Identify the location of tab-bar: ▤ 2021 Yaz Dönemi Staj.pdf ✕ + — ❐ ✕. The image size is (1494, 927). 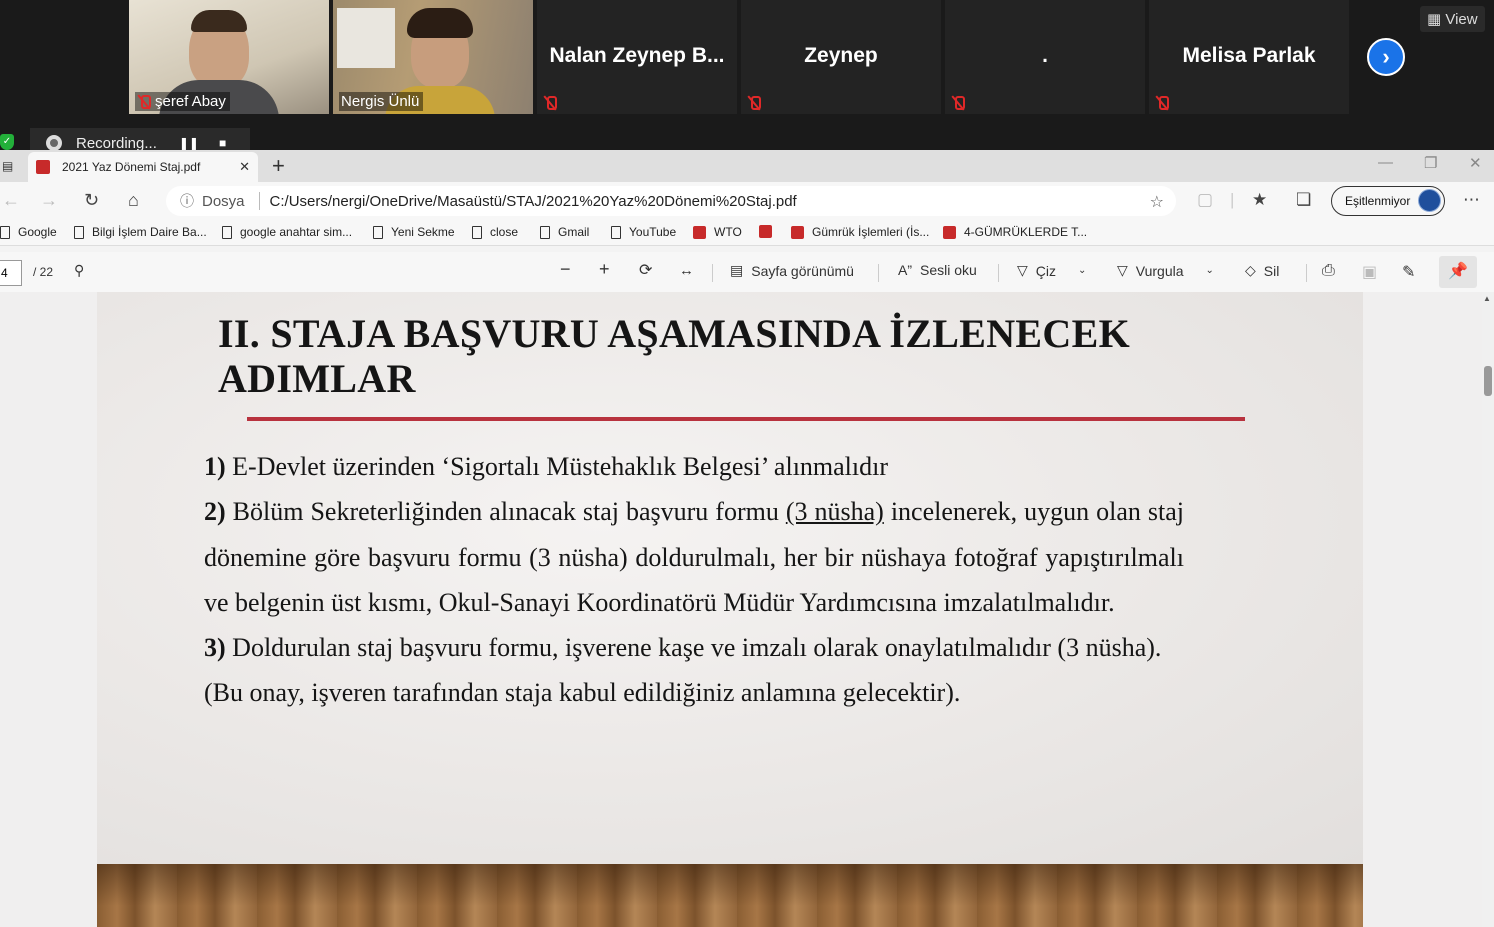
(747, 166).